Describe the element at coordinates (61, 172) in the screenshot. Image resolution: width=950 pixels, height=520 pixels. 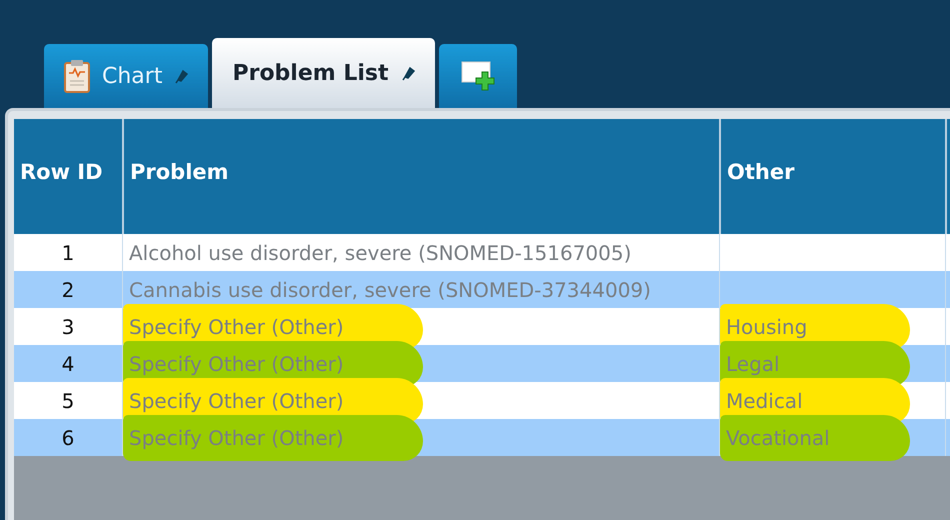
I see `column-header: Row ID` at that location.